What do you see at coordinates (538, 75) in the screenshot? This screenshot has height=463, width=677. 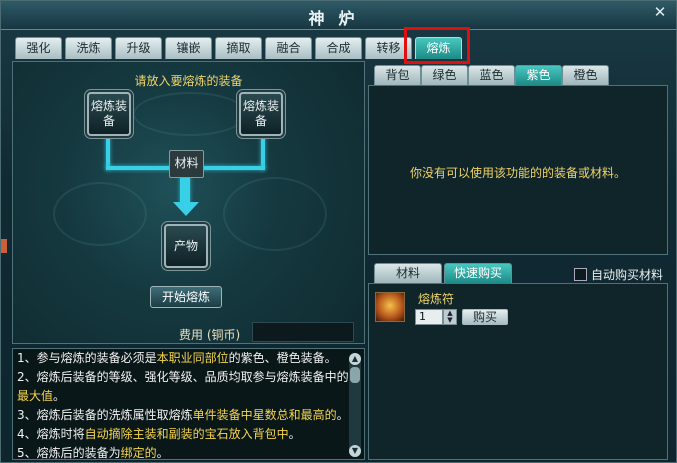 I see `tab-purple: 紫色` at bounding box center [538, 75].